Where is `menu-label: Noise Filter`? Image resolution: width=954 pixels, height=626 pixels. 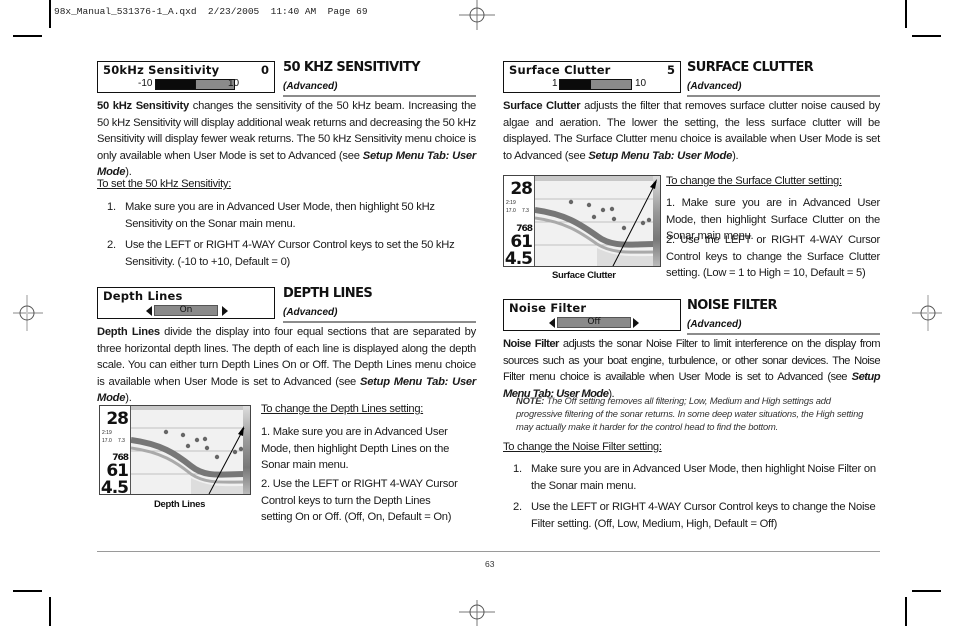 menu-label: Noise Filter is located at coordinates (548, 308).